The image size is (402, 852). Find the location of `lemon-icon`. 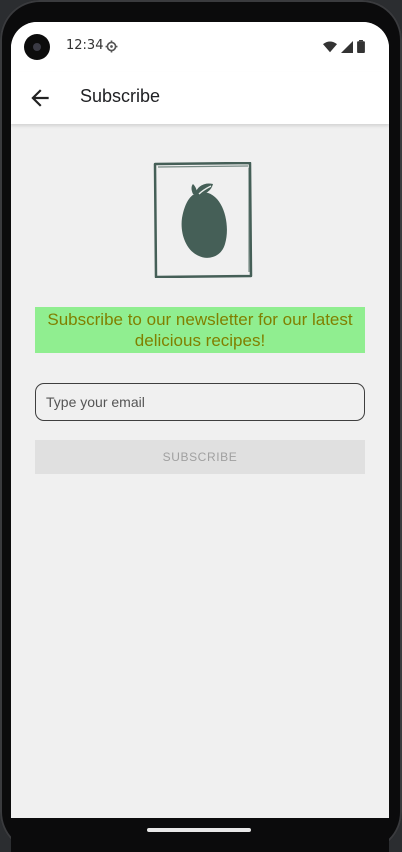

lemon-icon is located at coordinates (203, 220).